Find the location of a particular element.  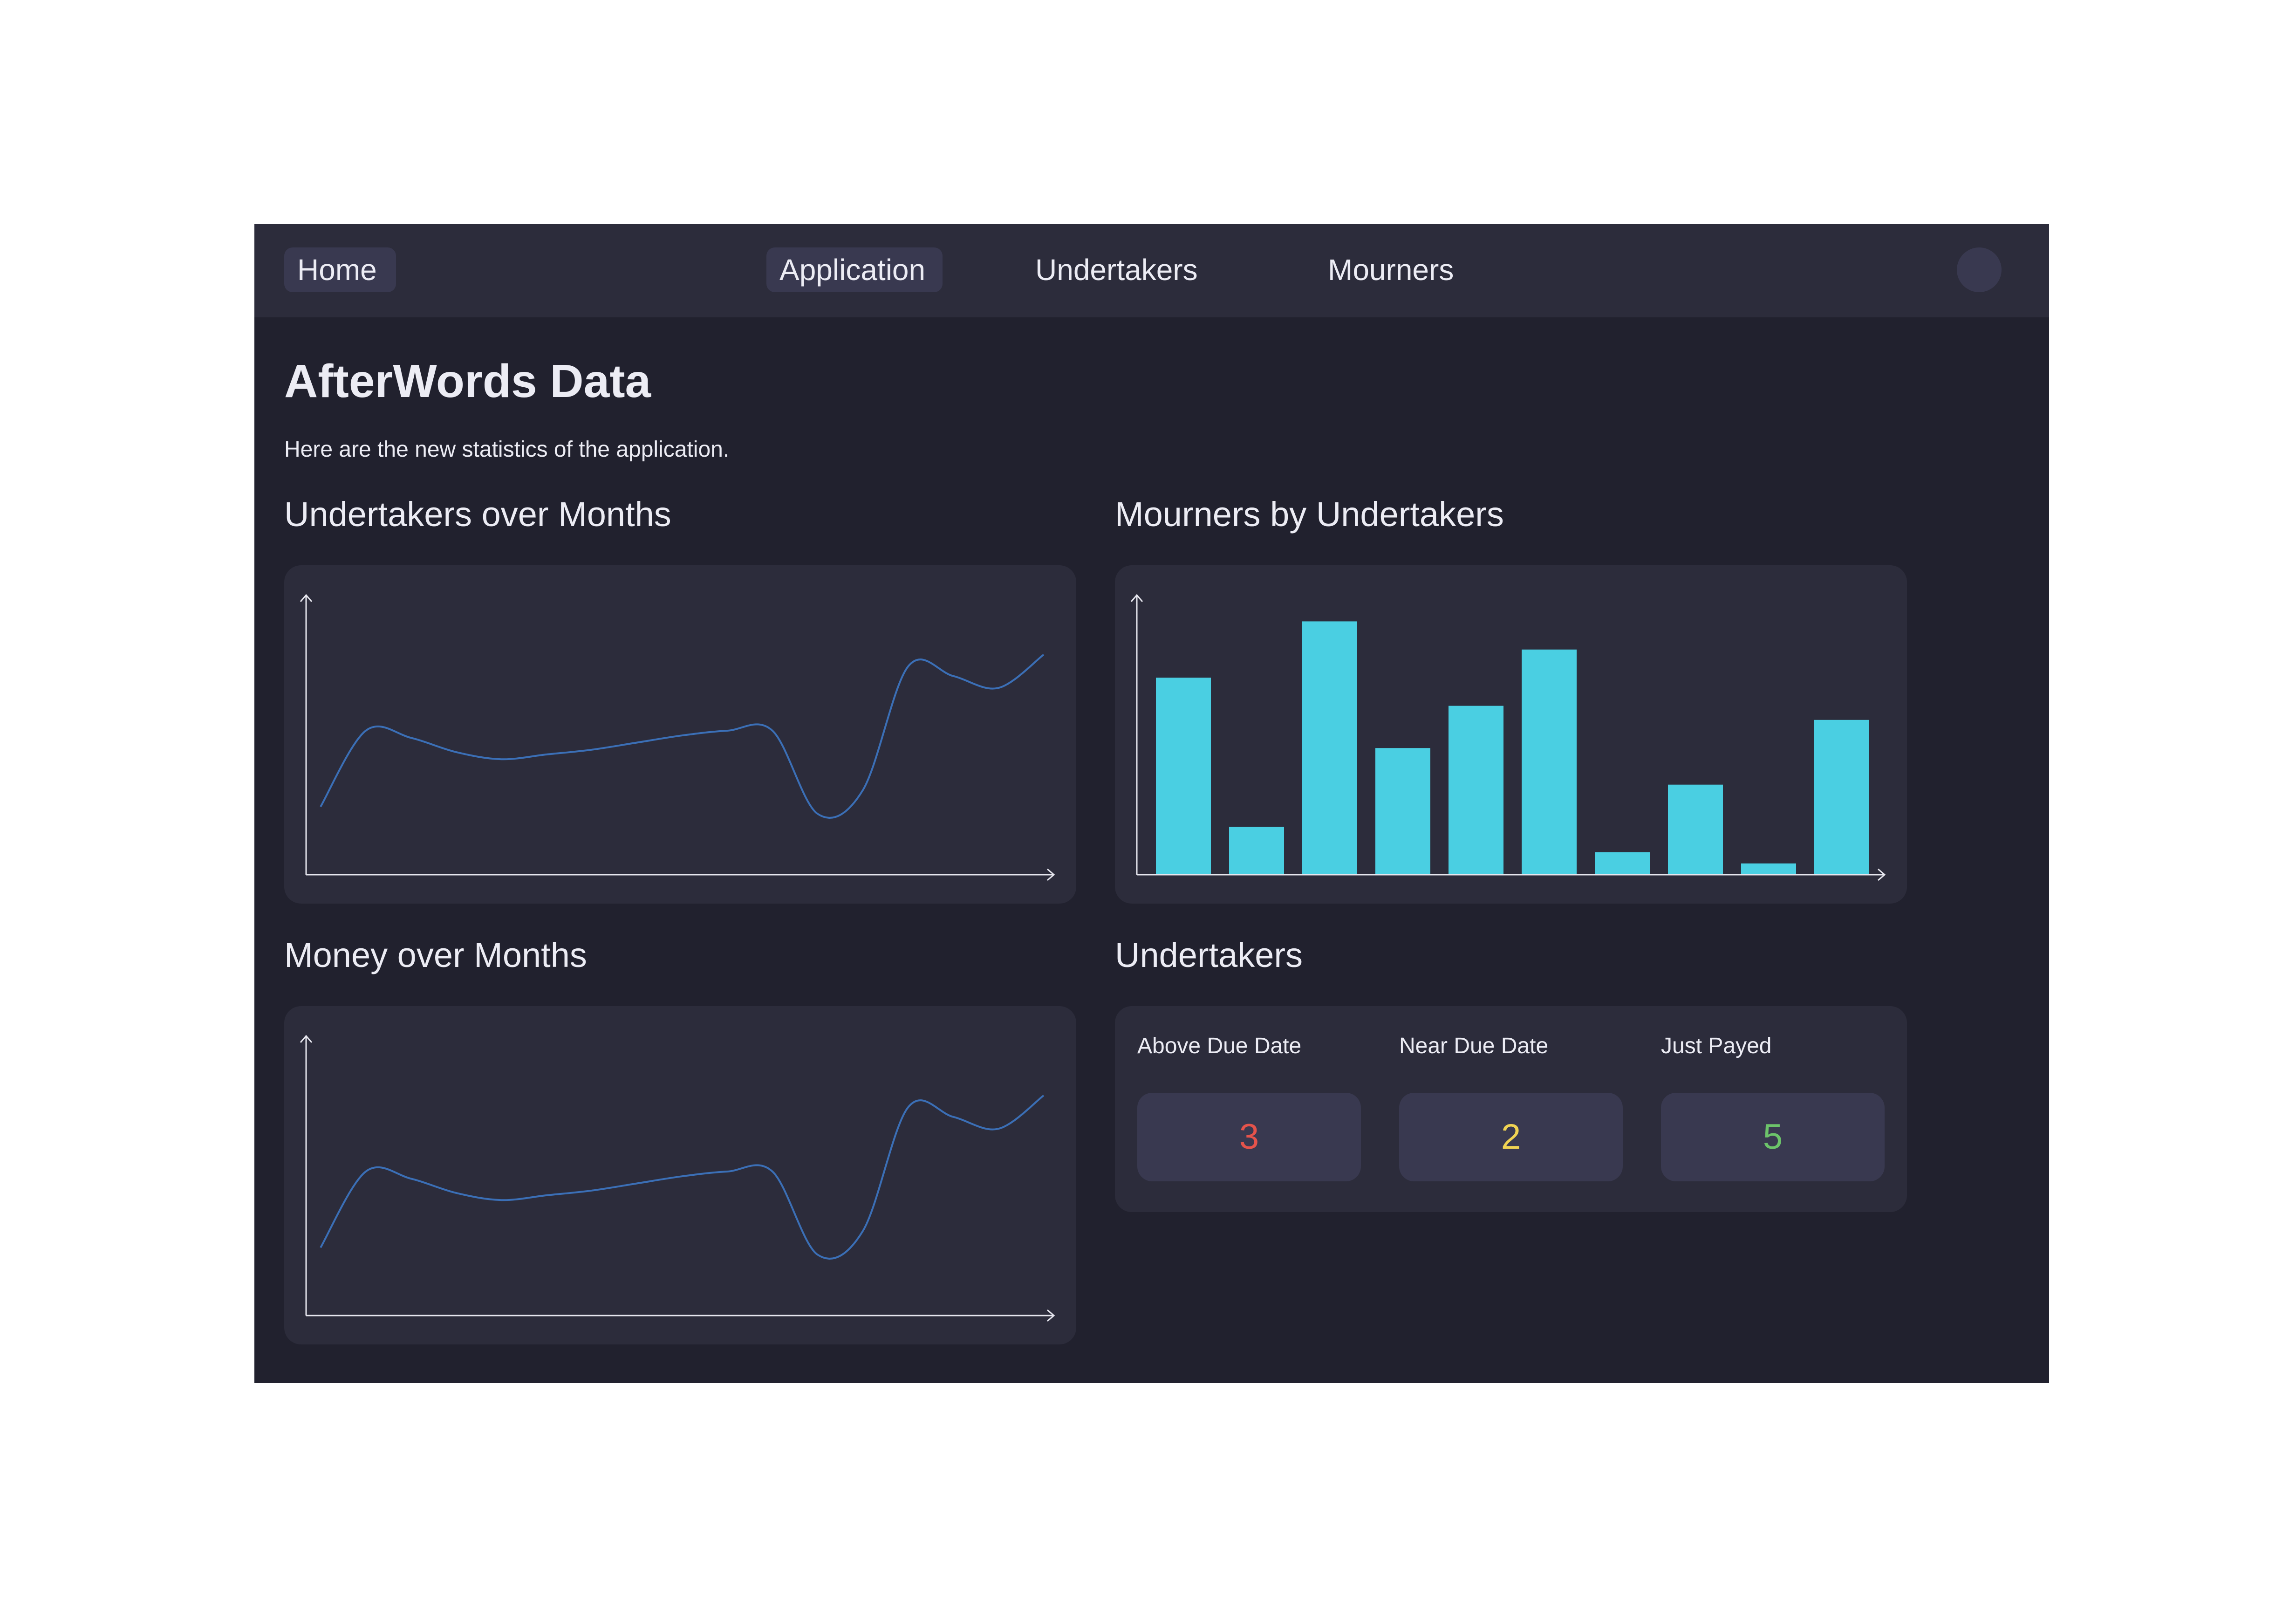

top-navigation-bar: Home Application Undertakers Mourners is located at coordinates (1151, 270).